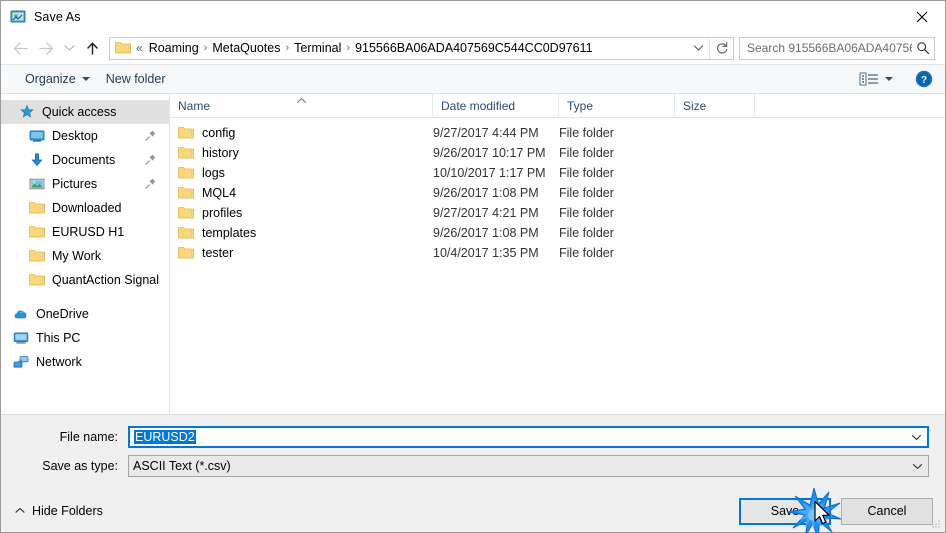  What do you see at coordinates (489, 153) in the screenshot?
I see `file-date: 9/26/2017 10:17 PM` at bounding box center [489, 153].